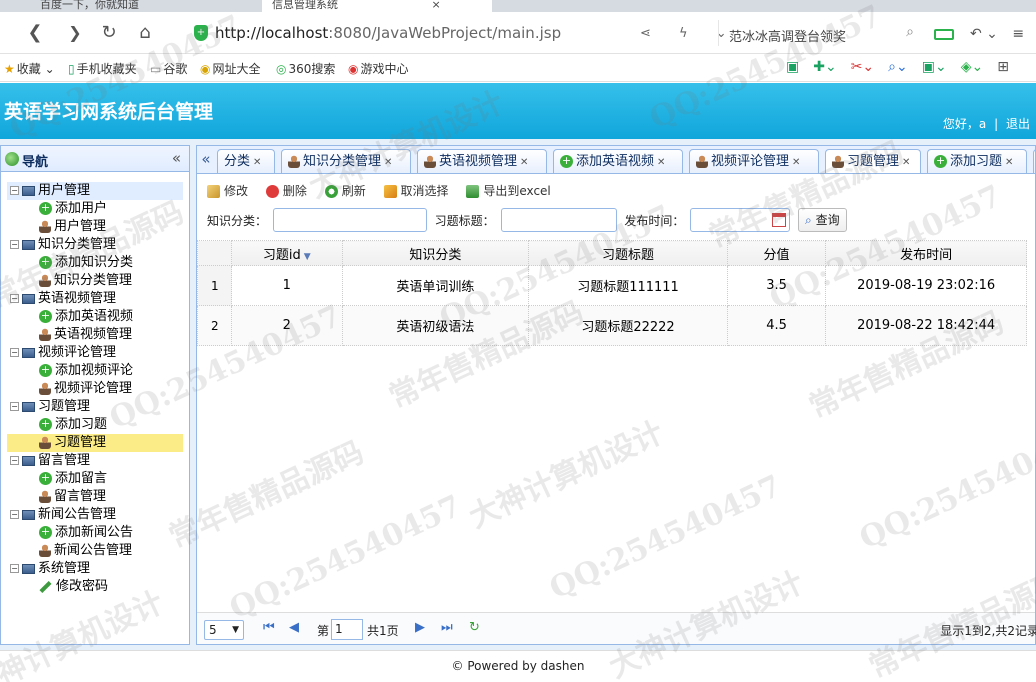 Image resolution: width=1036 pixels, height=682 pixels. Describe the element at coordinates (102, 68) in the screenshot. I see `bookmark-mobile: ▯ 手机收藏夹` at that location.